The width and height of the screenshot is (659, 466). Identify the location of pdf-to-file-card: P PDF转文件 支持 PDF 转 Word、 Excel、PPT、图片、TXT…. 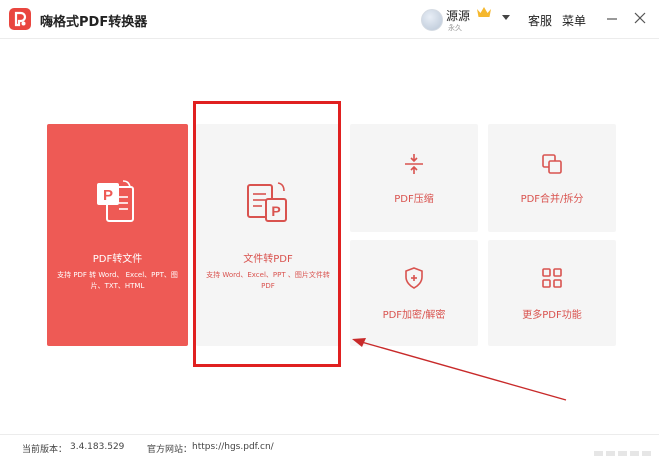
(117, 235).